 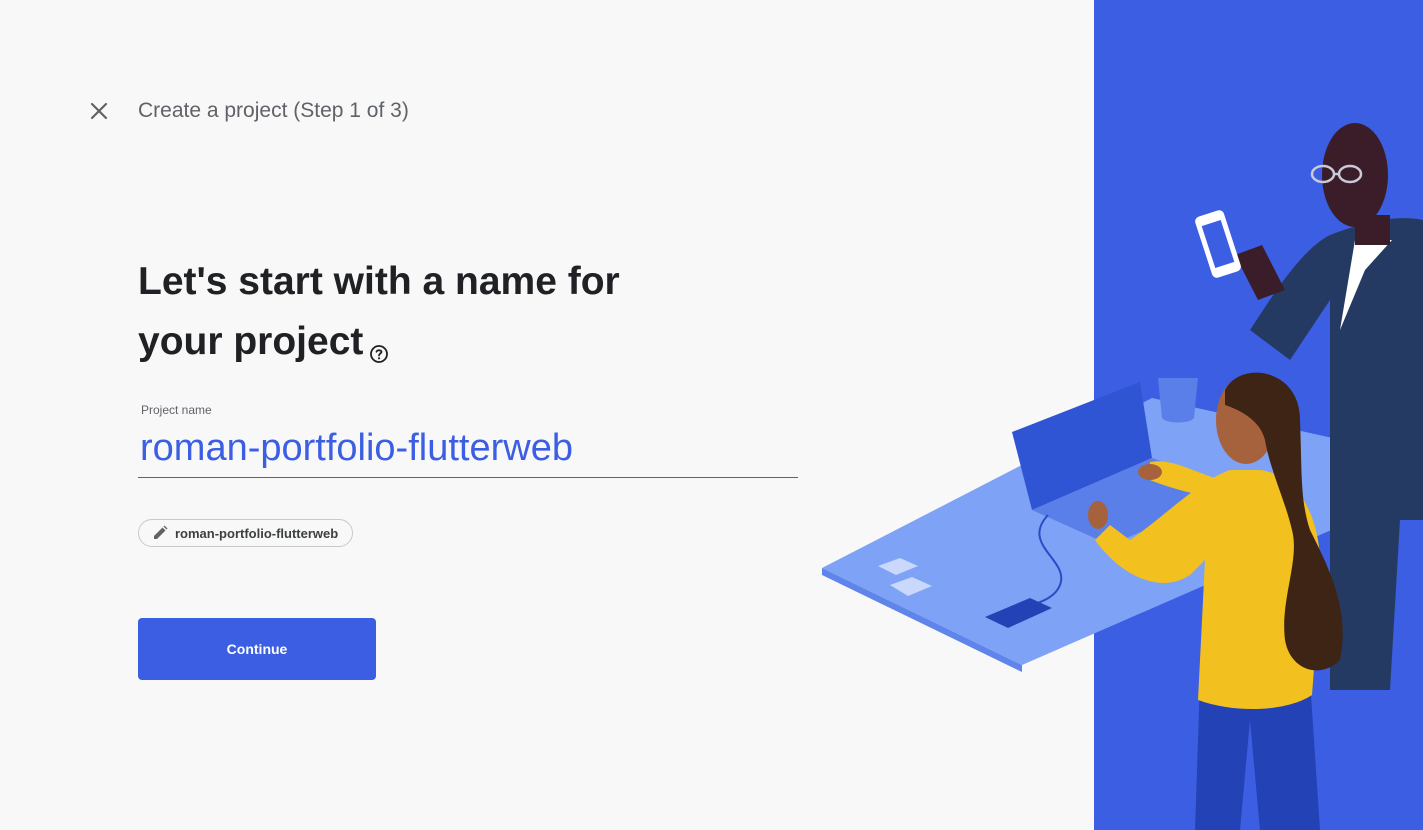 What do you see at coordinates (257, 533) in the screenshot?
I see `project-id-label: roman-portfolio-flutterweb` at bounding box center [257, 533].